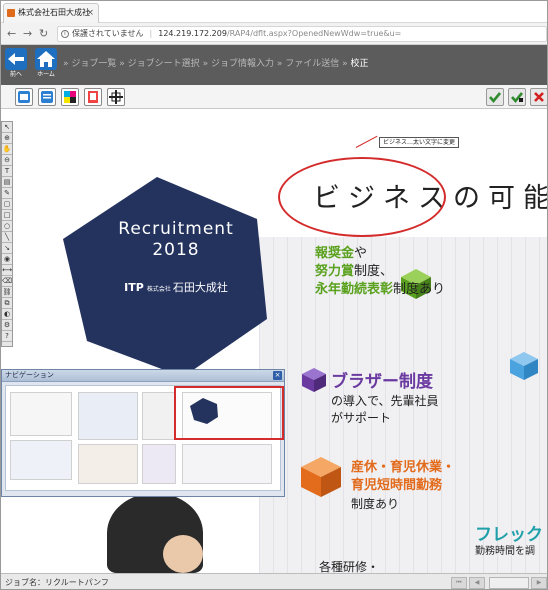 The width and height of the screenshot is (548, 590). I want to click on company-logo: ITP 株式会社 石田大成社, so click(176, 289).